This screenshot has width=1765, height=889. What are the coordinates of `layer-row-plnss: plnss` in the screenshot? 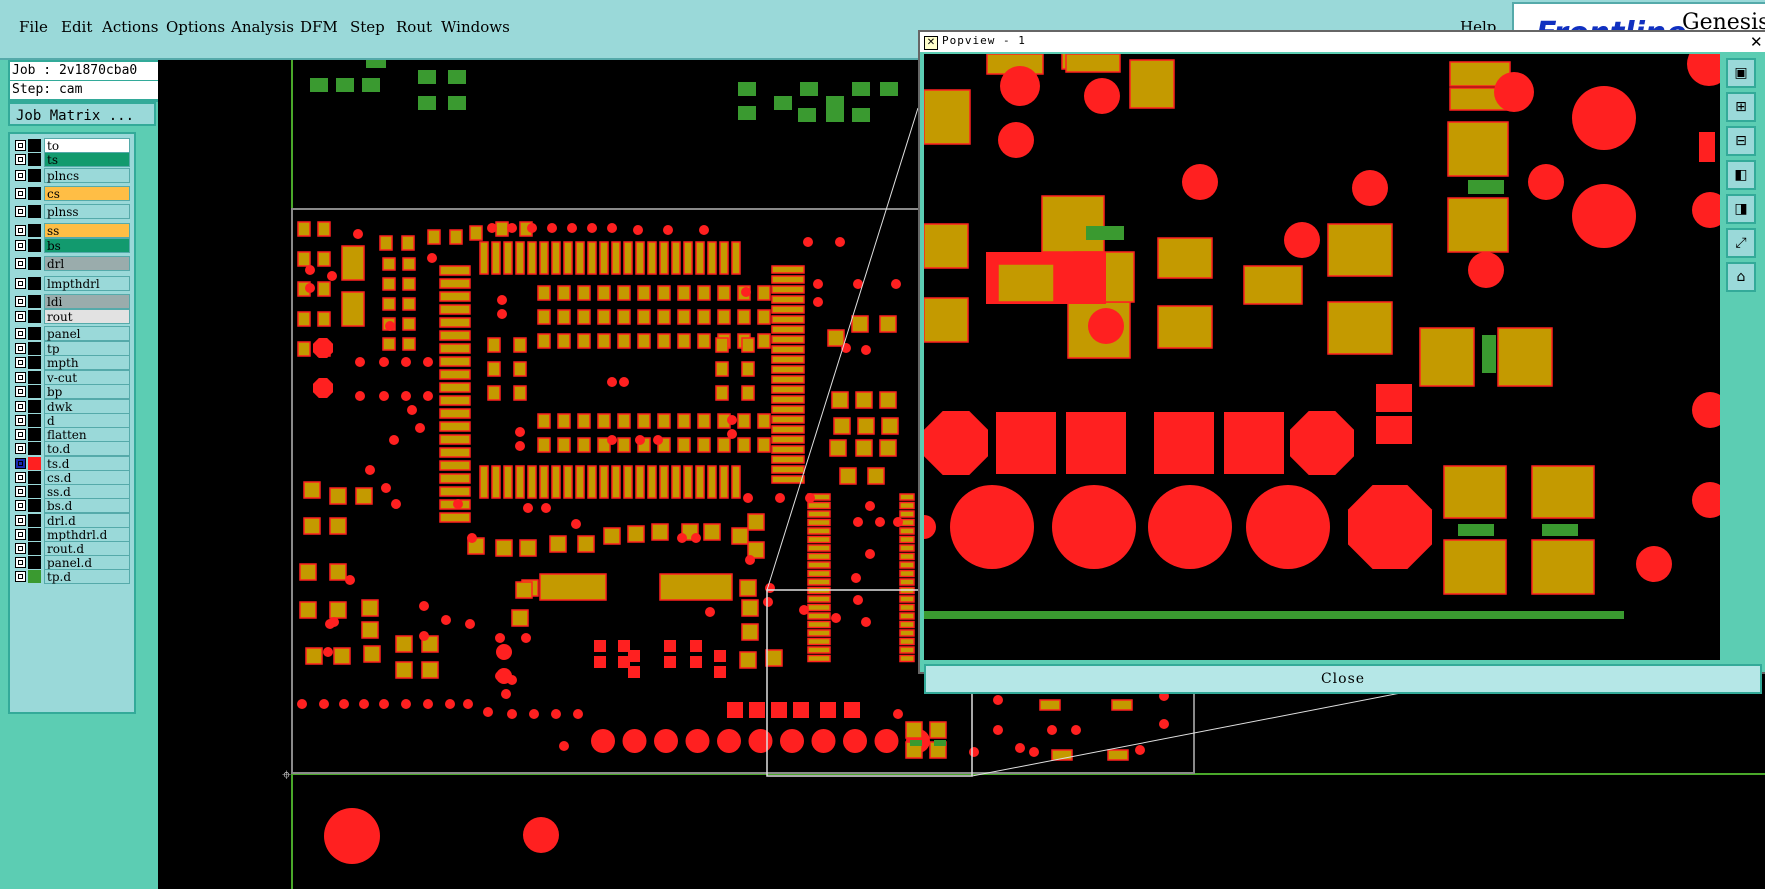 It's located at (71, 211).